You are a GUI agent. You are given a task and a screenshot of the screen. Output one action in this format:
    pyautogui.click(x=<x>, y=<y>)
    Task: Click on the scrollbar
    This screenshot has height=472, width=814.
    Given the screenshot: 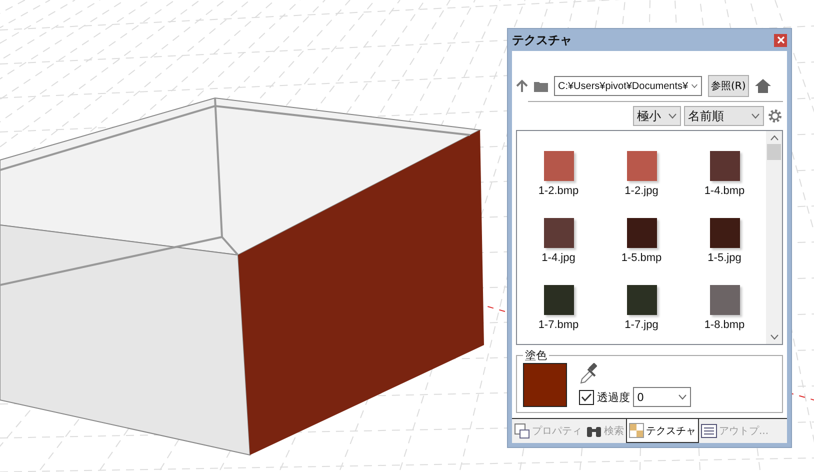 What is the action you would take?
    pyautogui.click(x=774, y=237)
    